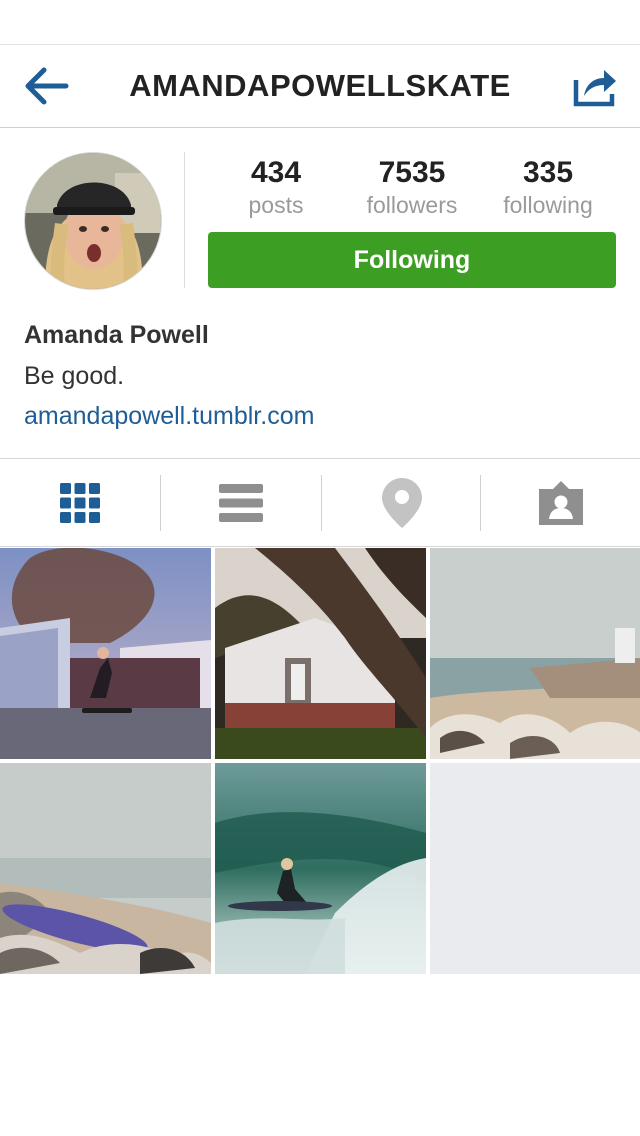 This screenshot has width=640, height=1136. I want to click on posts-stat: 434 posts, so click(276, 186).